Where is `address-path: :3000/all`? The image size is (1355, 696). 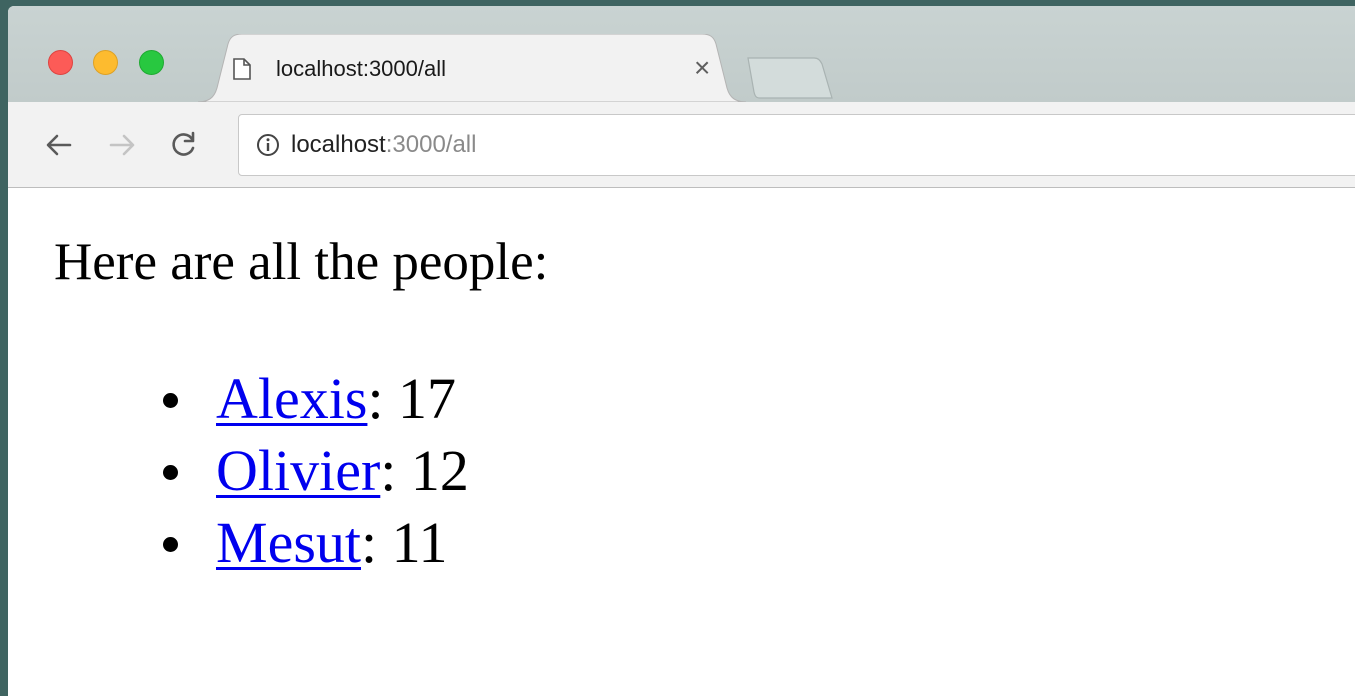 address-path: :3000/all is located at coordinates (431, 144).